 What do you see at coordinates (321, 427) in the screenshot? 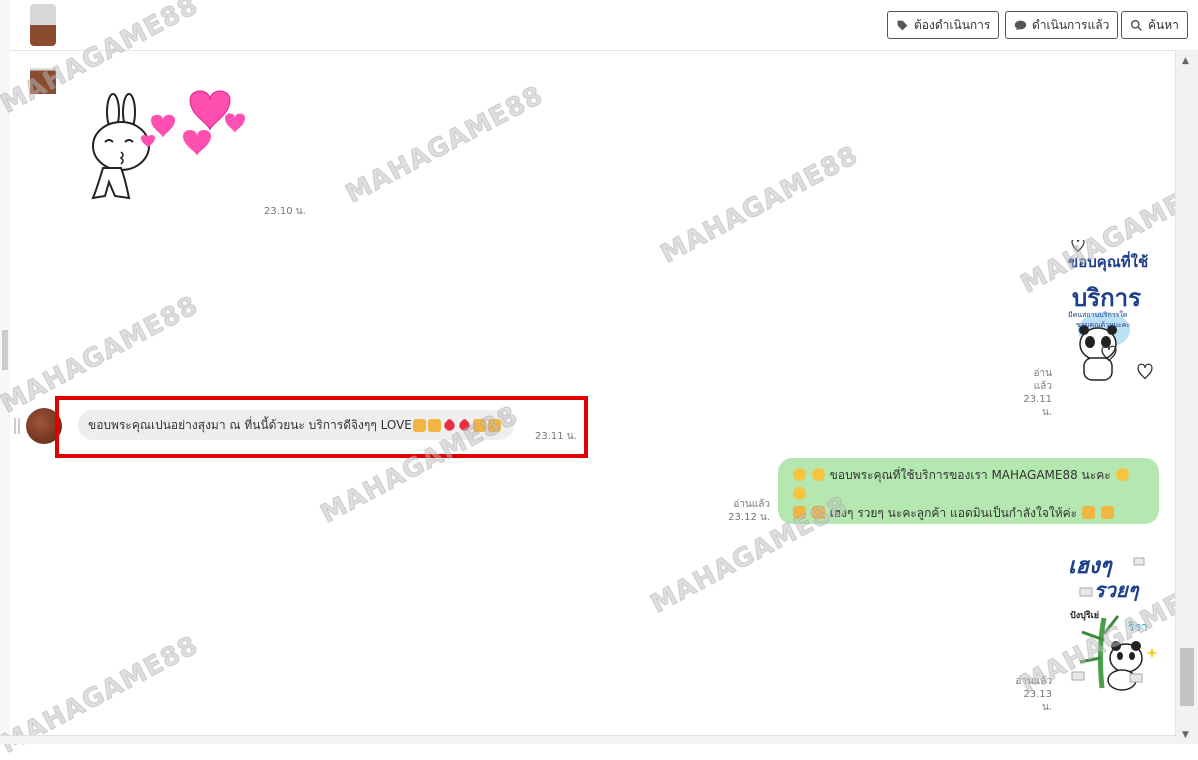
I see `highlight-box` at bounding box center [321, 427].